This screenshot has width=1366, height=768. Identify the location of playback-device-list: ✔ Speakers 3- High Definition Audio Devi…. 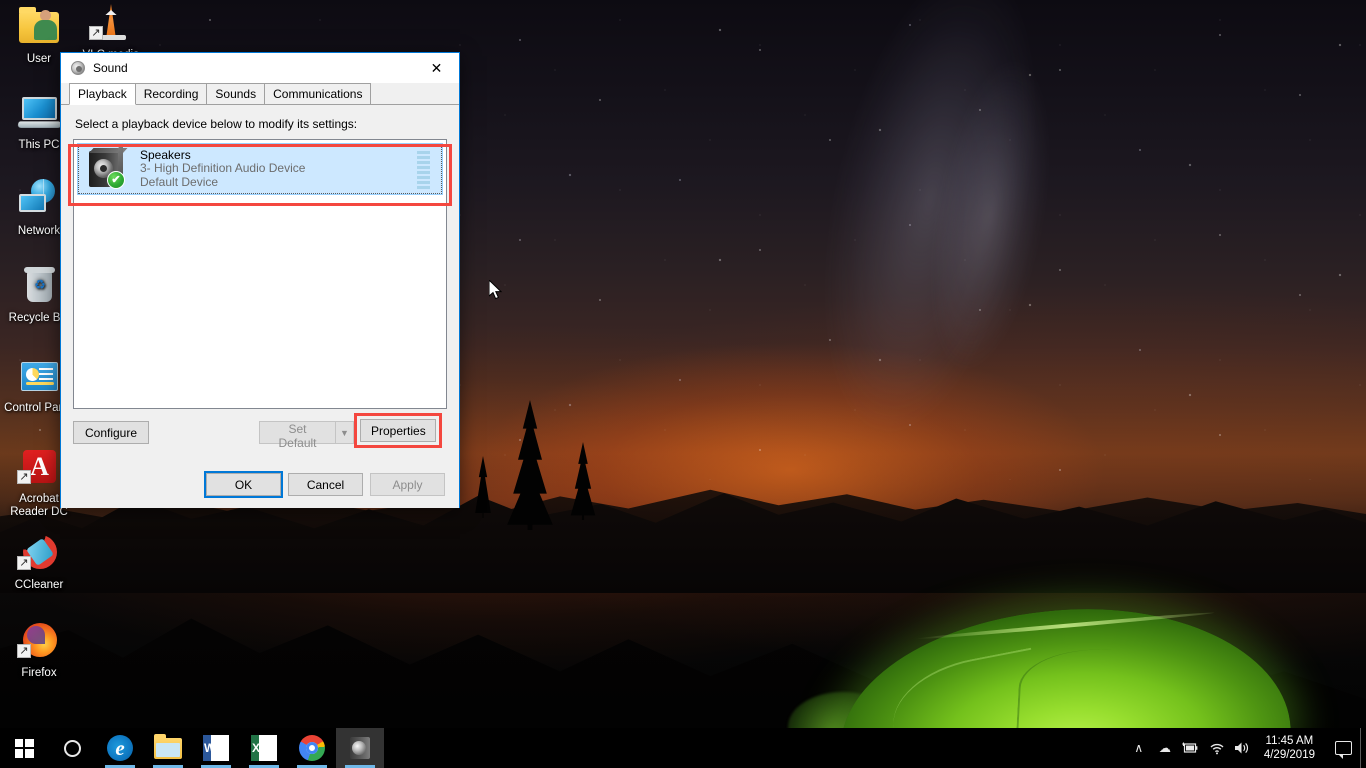
(260, 274).